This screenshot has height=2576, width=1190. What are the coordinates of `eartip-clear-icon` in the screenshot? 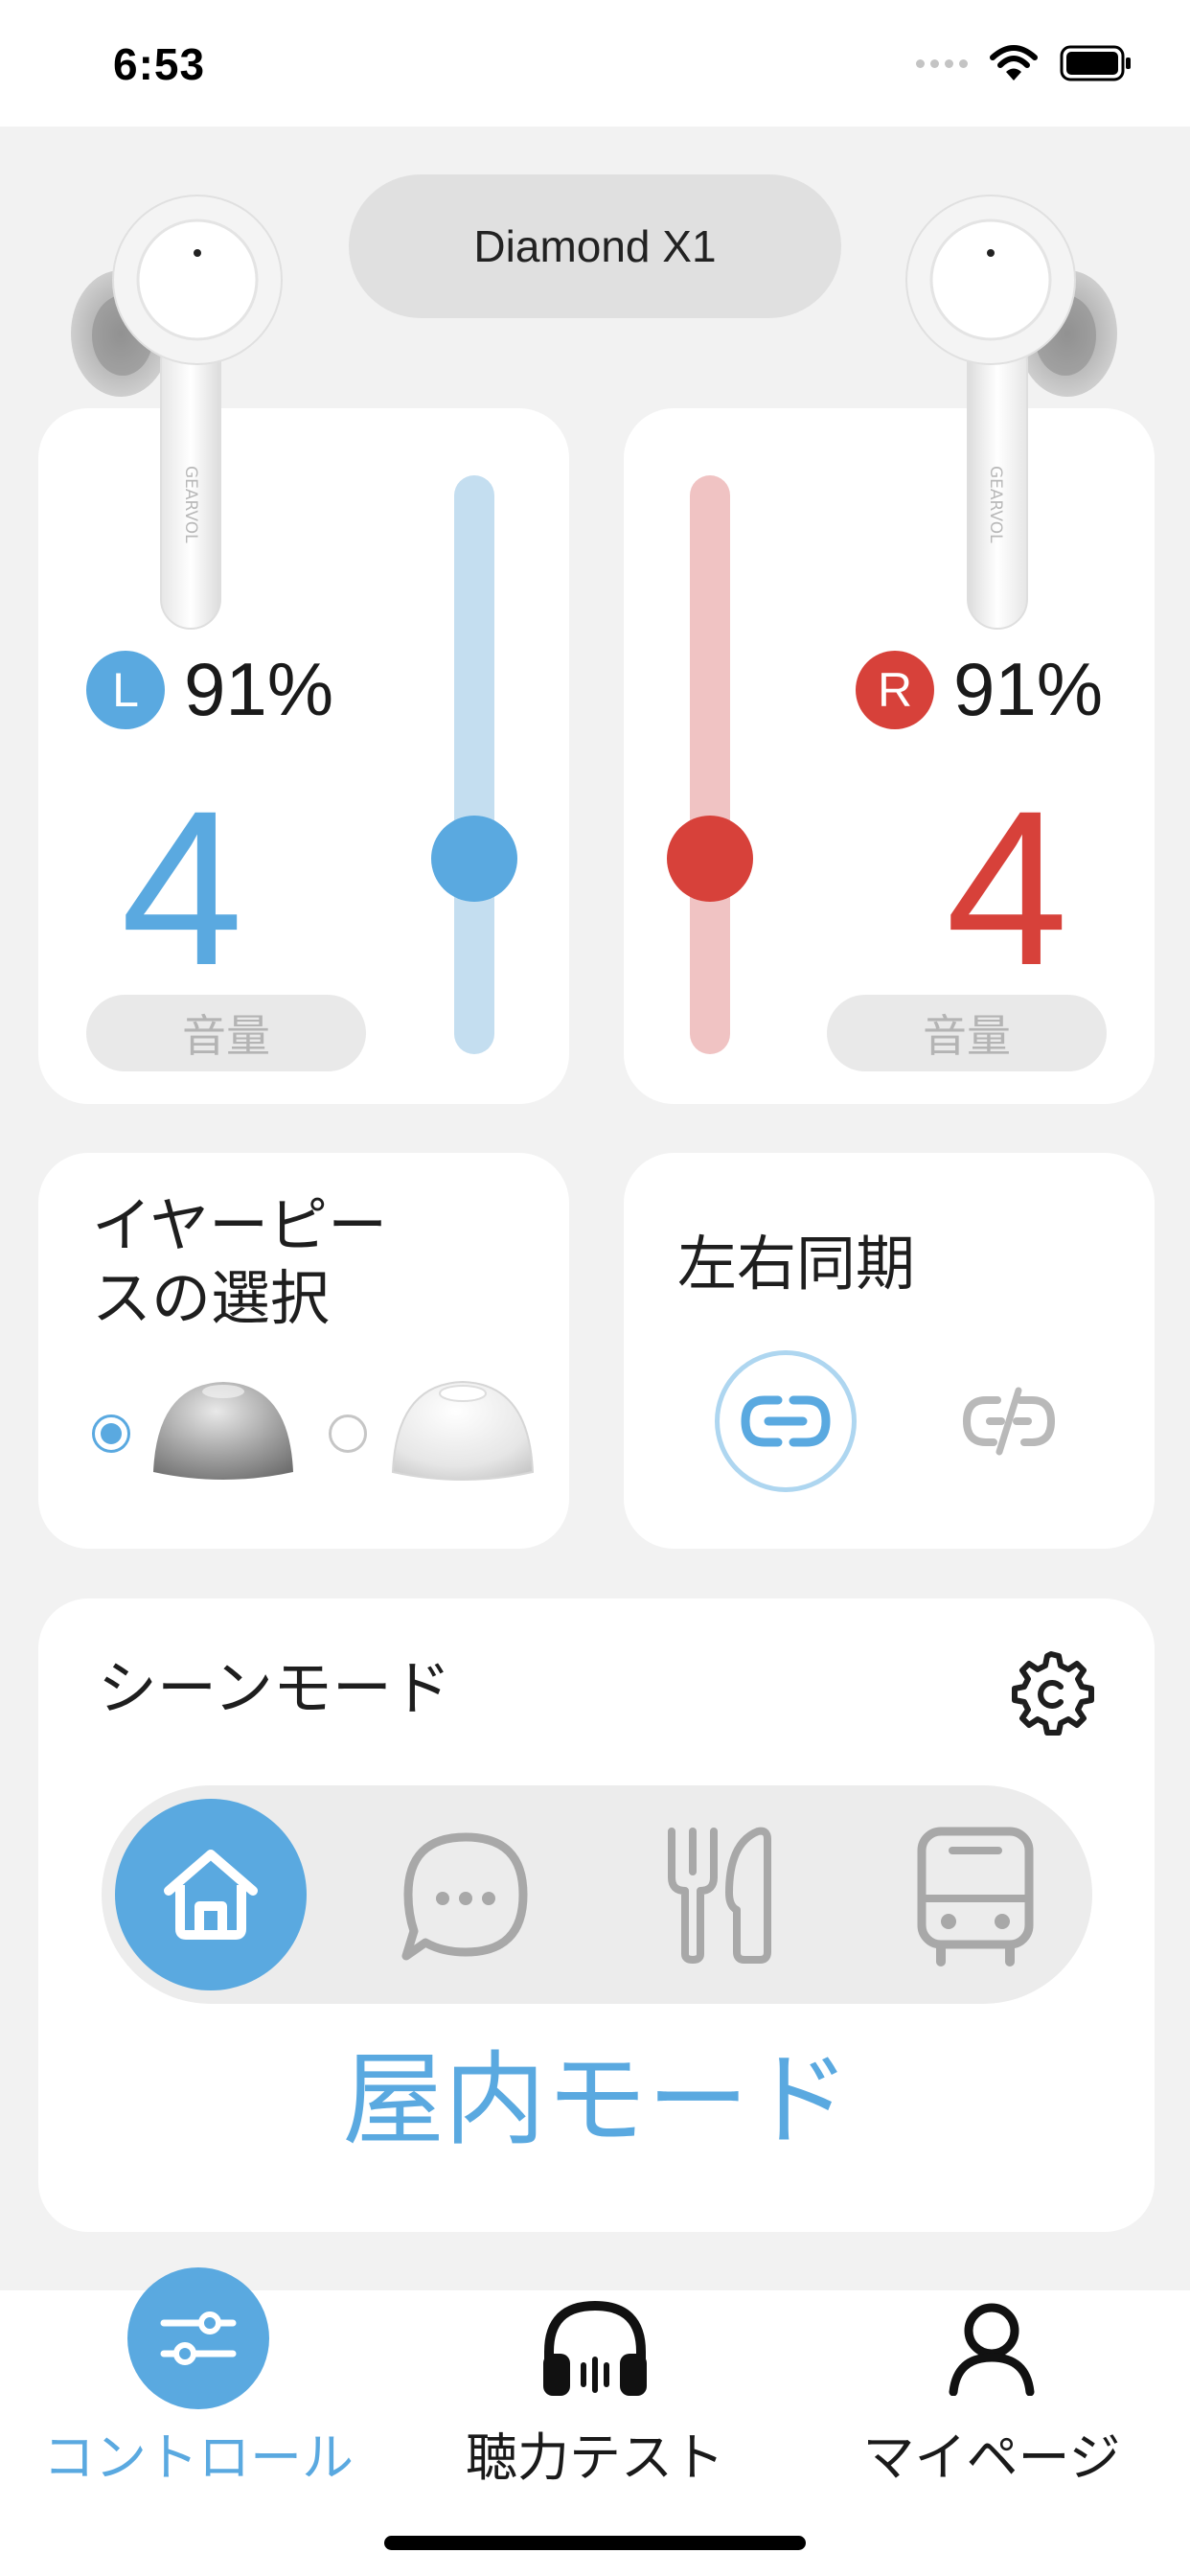 It's located at (463, 1430).